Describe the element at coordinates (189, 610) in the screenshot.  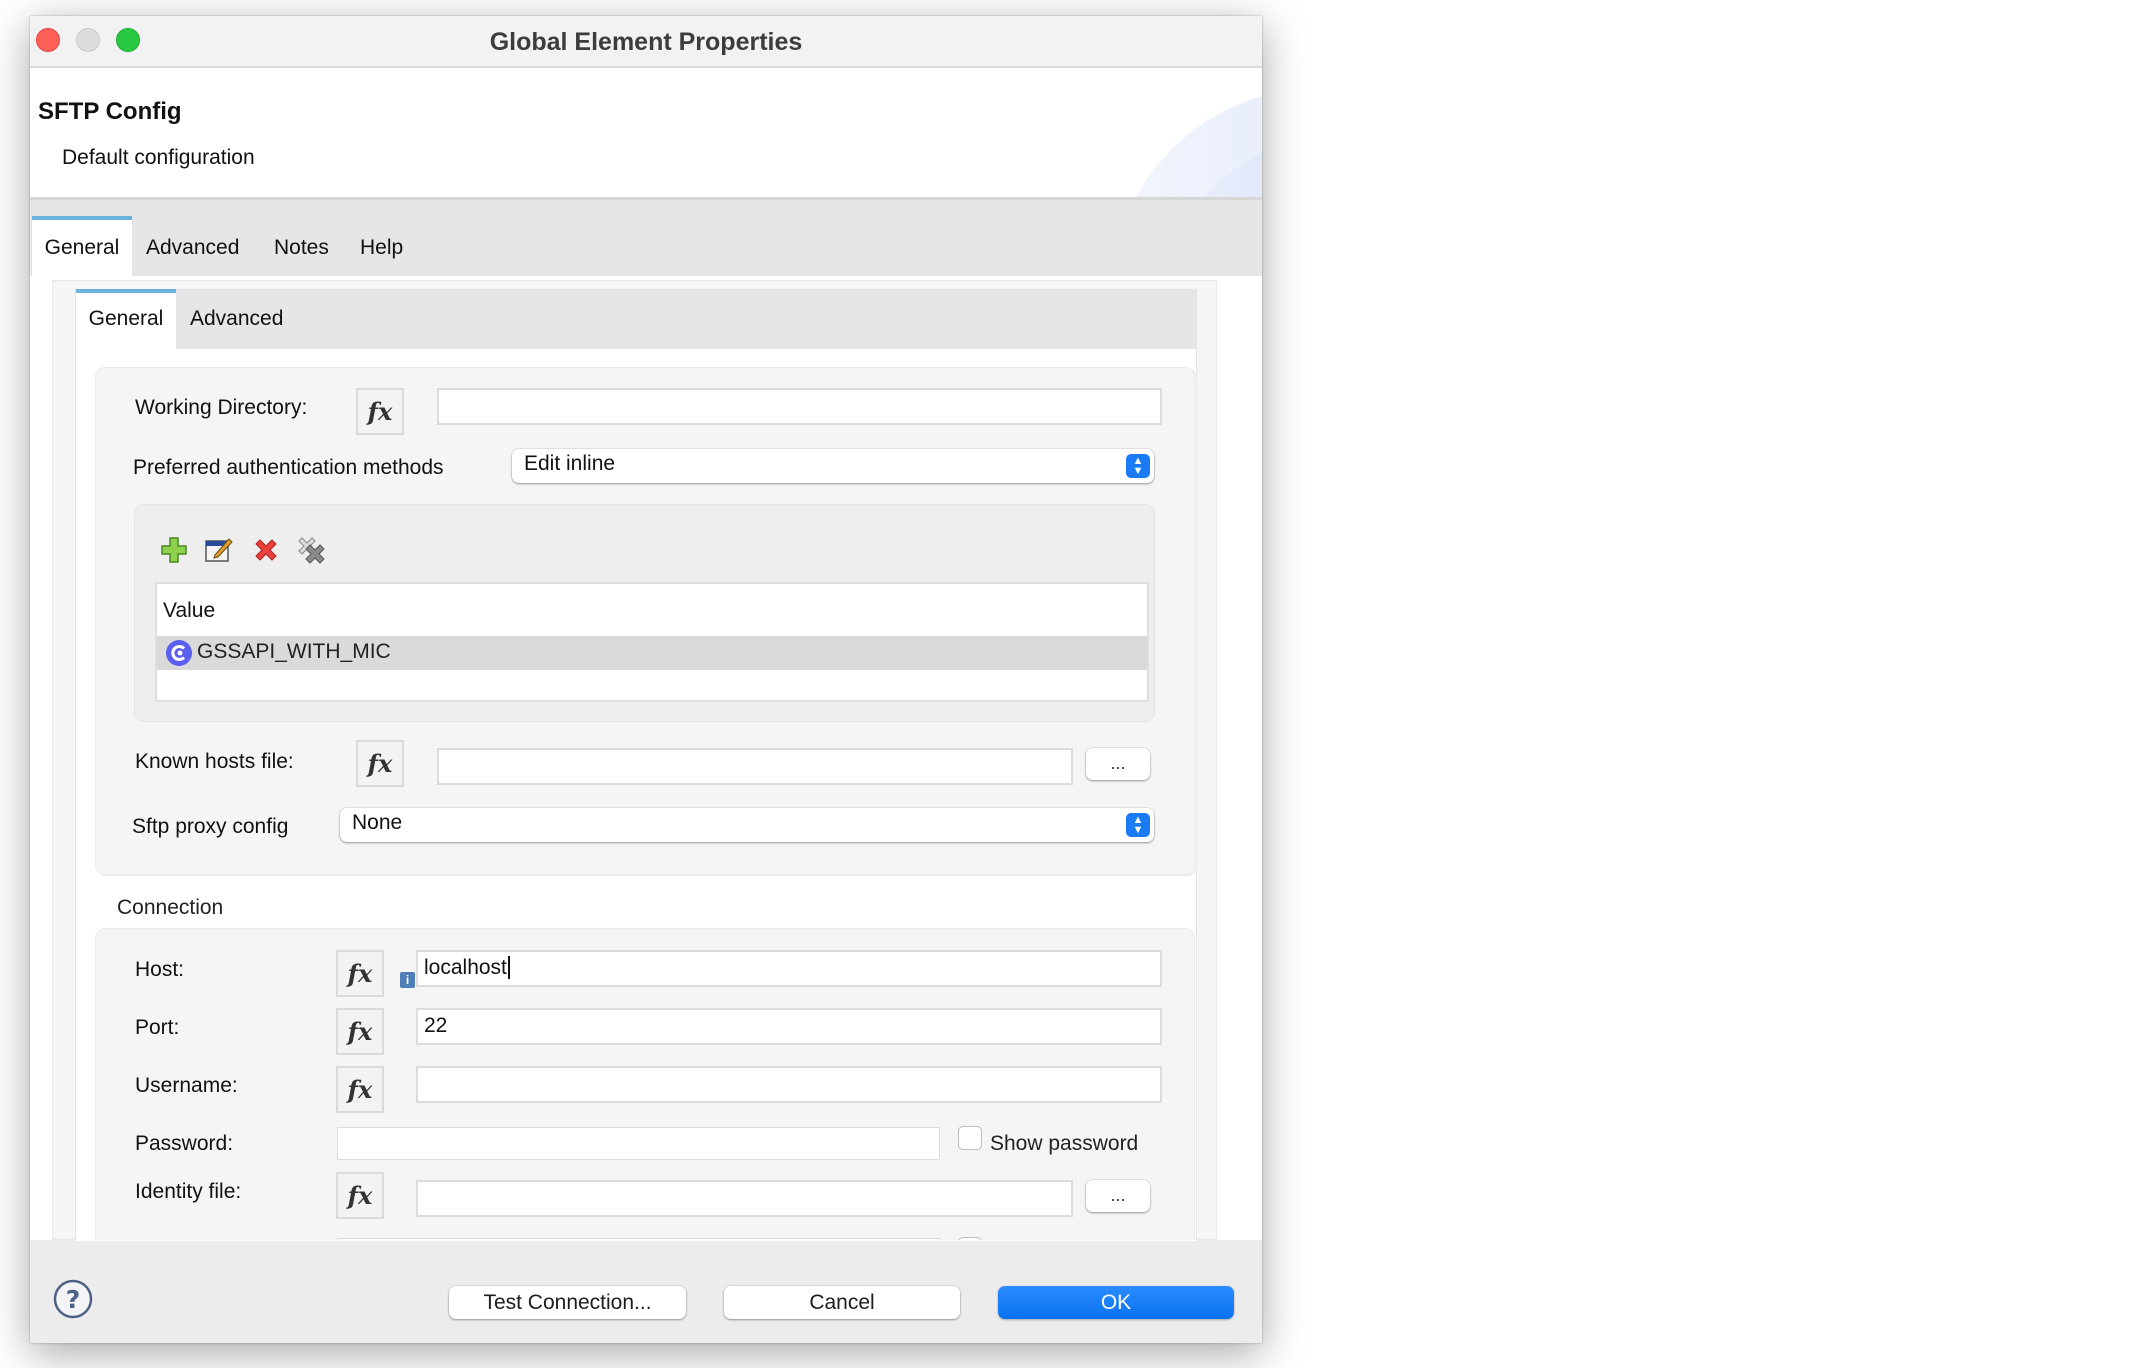
I see `column-header-value: Value` at that location.